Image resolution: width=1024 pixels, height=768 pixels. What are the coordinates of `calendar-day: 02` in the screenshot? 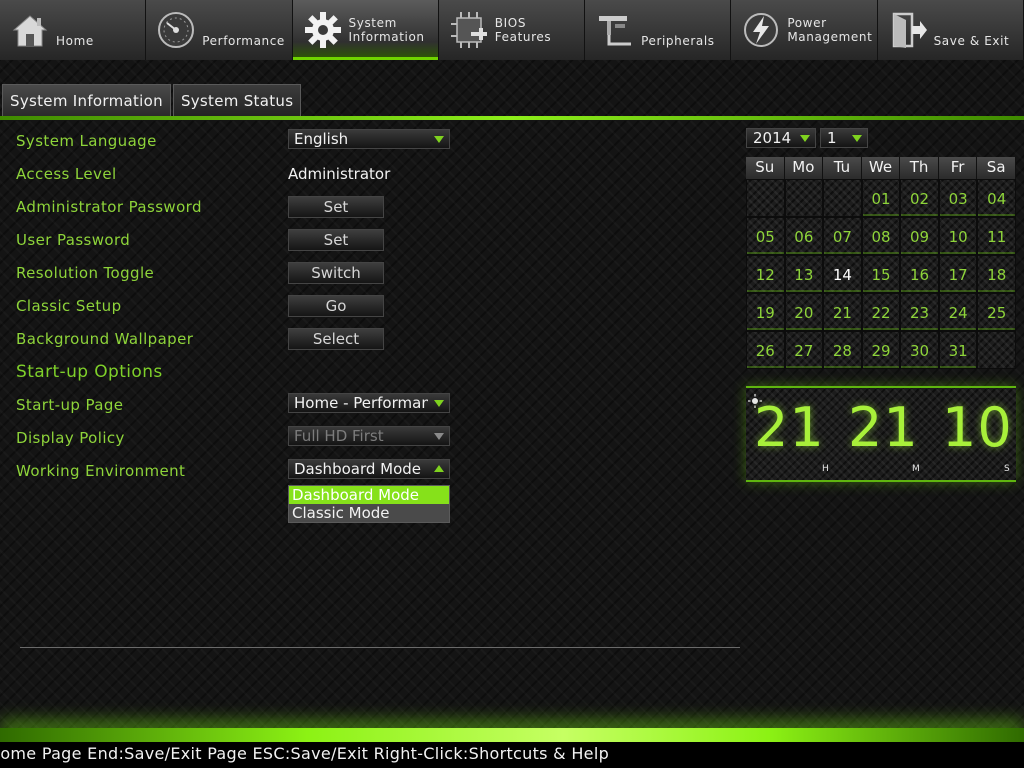 It's located at (919, 198).